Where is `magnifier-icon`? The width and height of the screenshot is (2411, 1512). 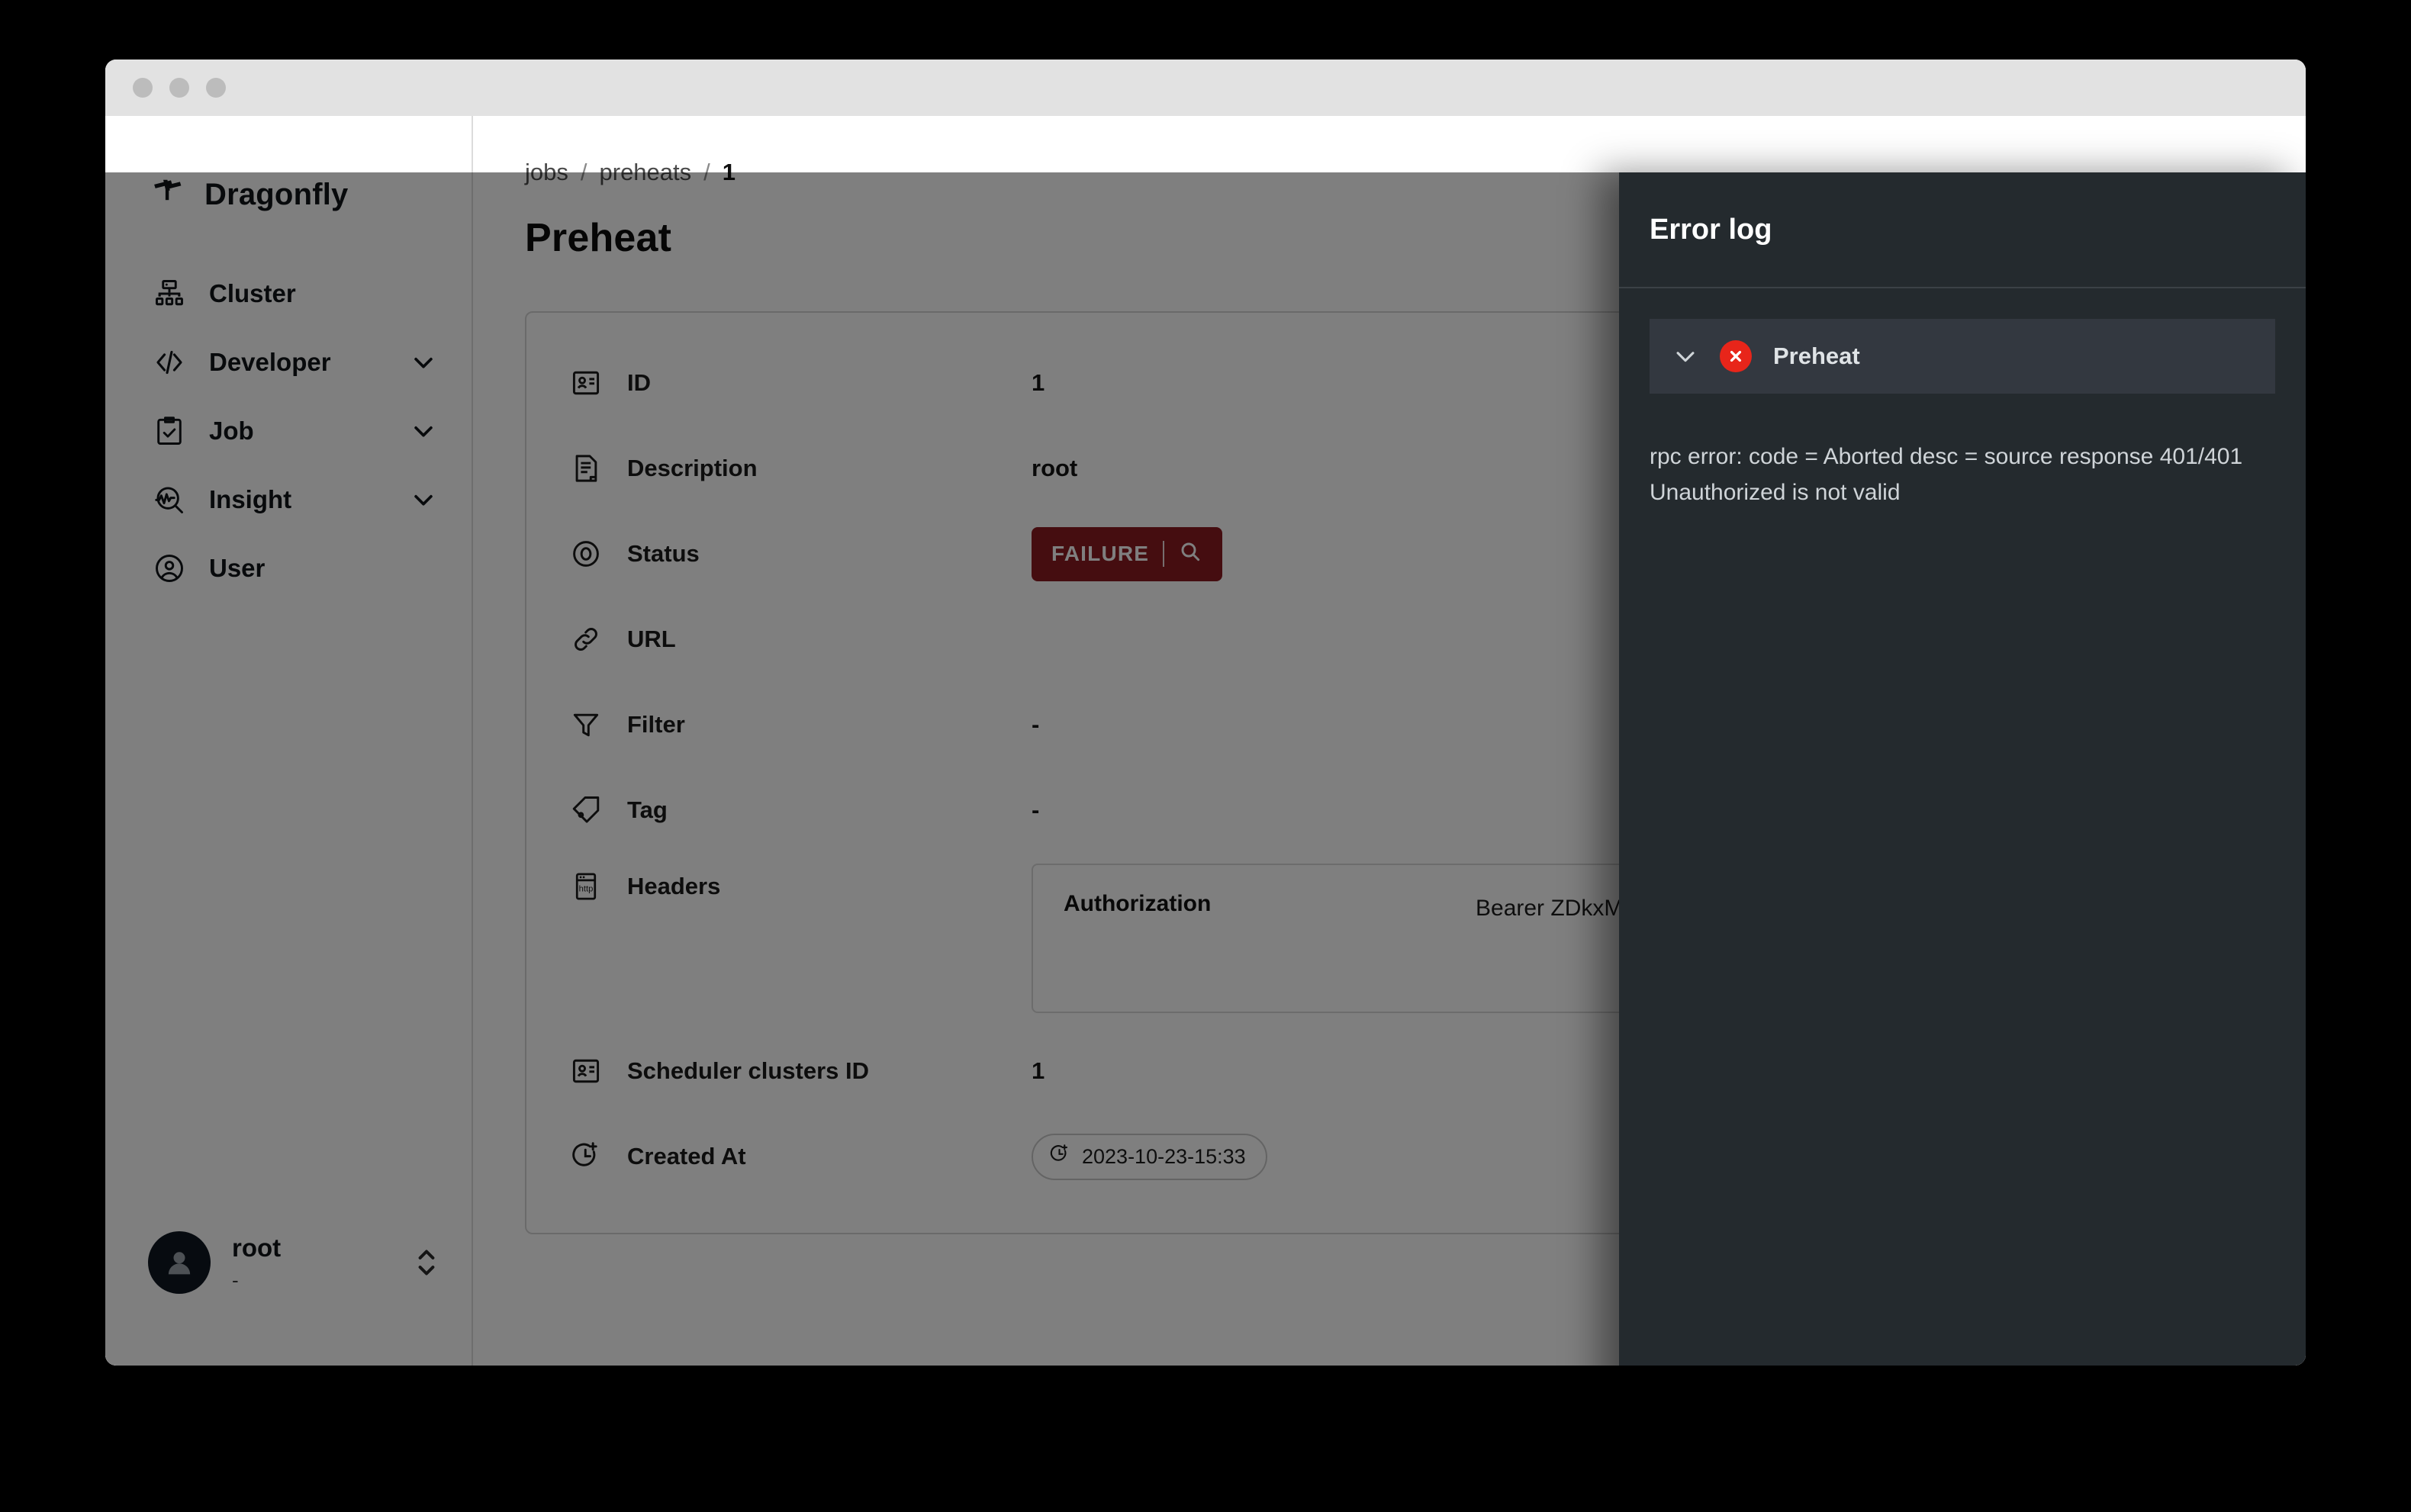
magnifier-icon is located at coordinates (1190, 554).